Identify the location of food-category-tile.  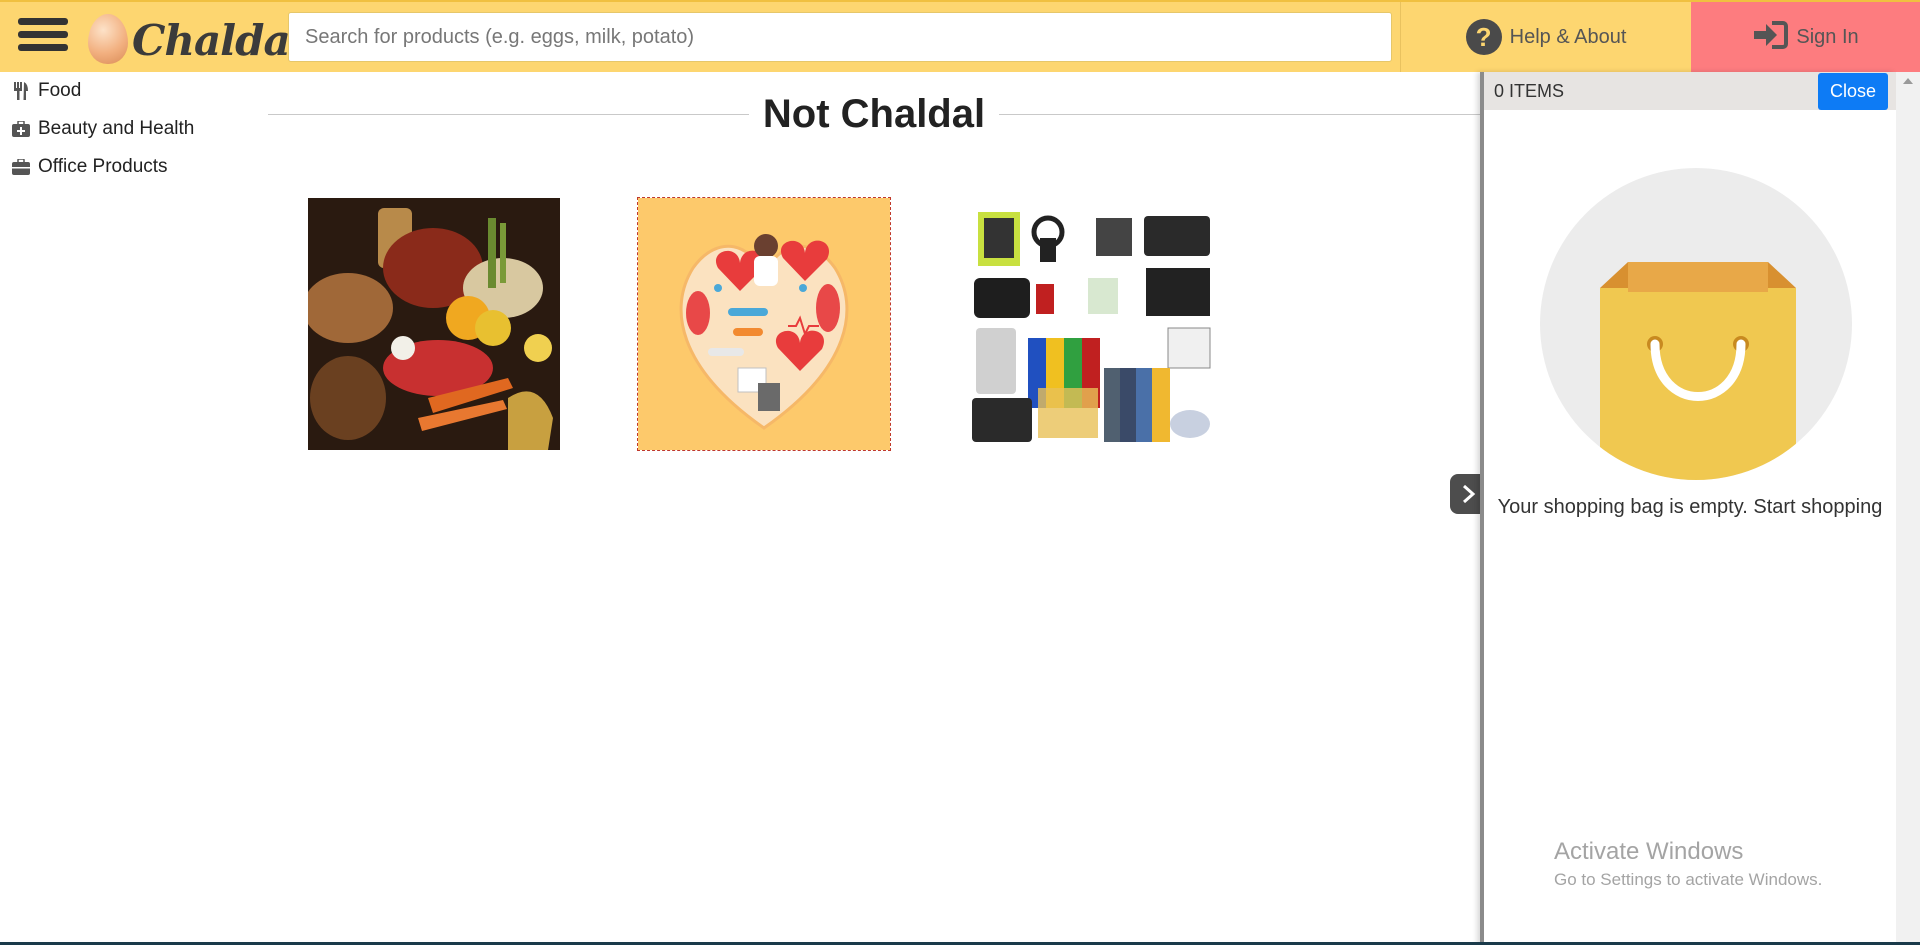
(434, 324).